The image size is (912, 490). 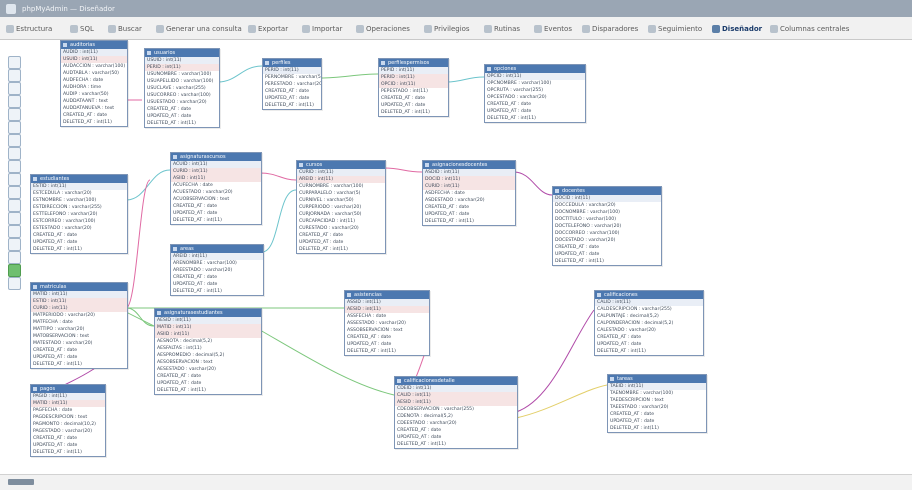 I want to click on table-header: tareas, so click(x=657, y=379).